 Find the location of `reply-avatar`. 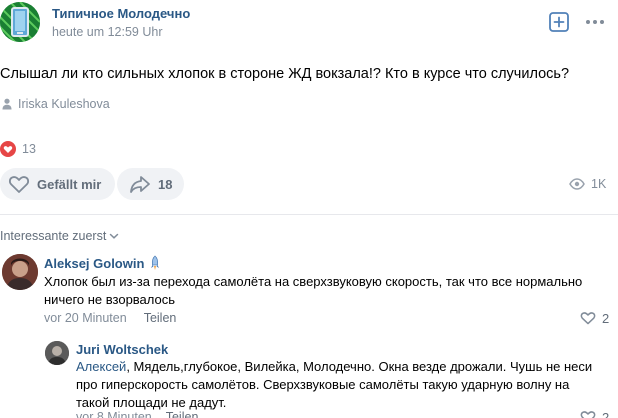

reply-avatar is located at coordinates (57, 353).